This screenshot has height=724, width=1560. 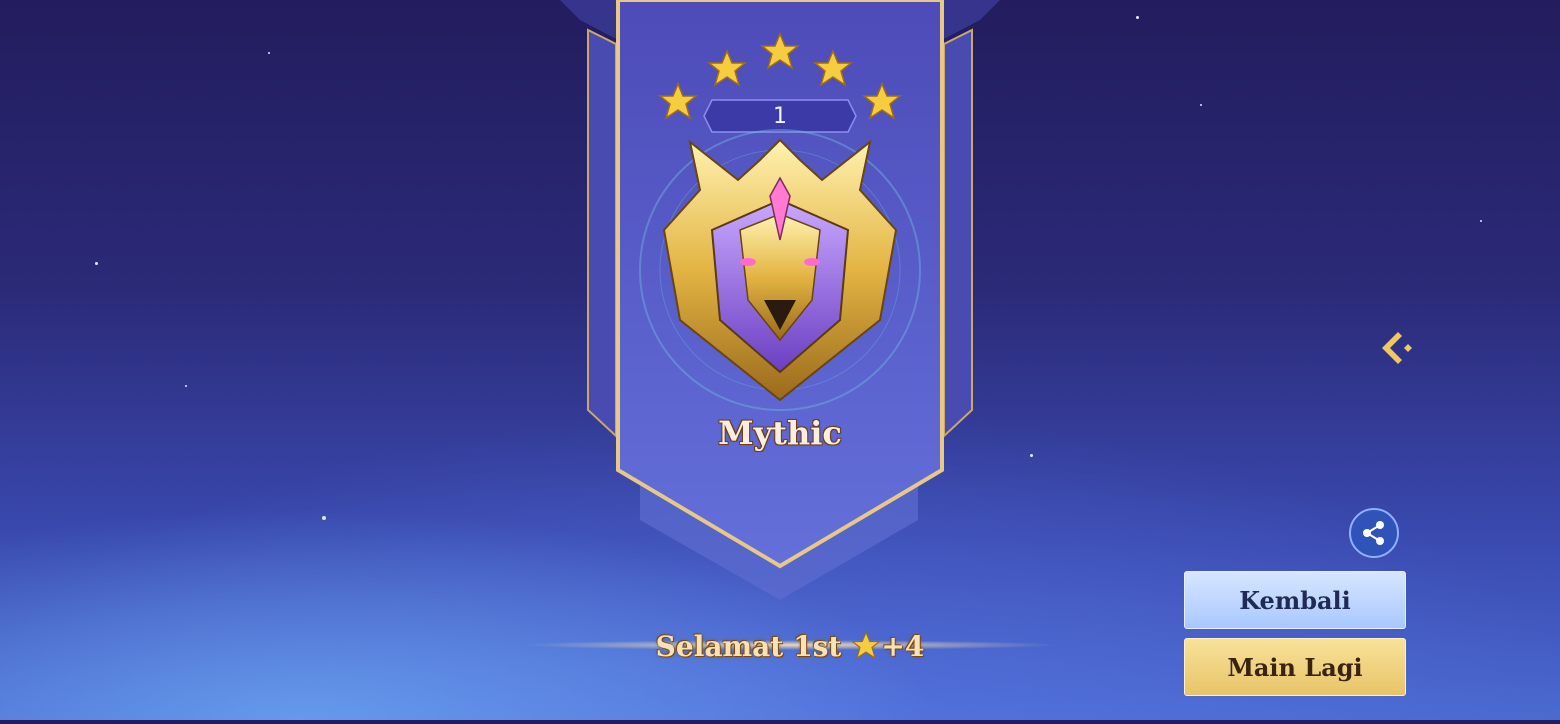 I want to click on congrats-text: Selamat, so click(x=719, y=646).